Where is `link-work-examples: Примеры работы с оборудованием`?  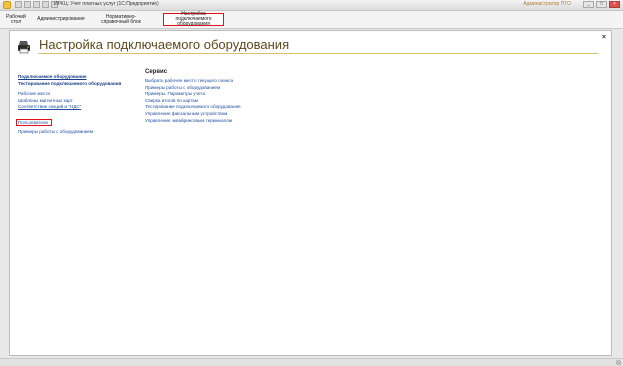
link-work-examples: Примеры работы с оборудованием is located at coordinates (193, 88).